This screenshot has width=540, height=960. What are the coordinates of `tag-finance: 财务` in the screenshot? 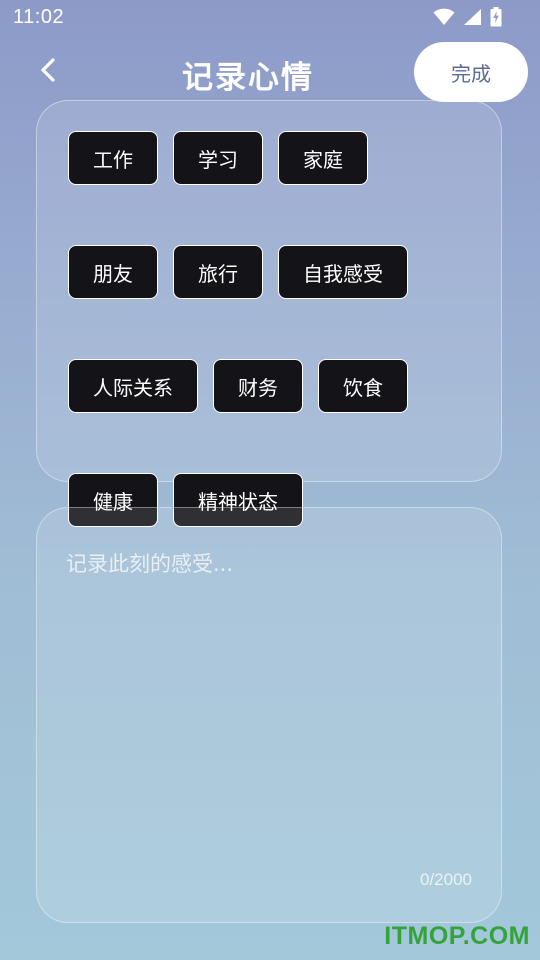 It's located at (258, 386).